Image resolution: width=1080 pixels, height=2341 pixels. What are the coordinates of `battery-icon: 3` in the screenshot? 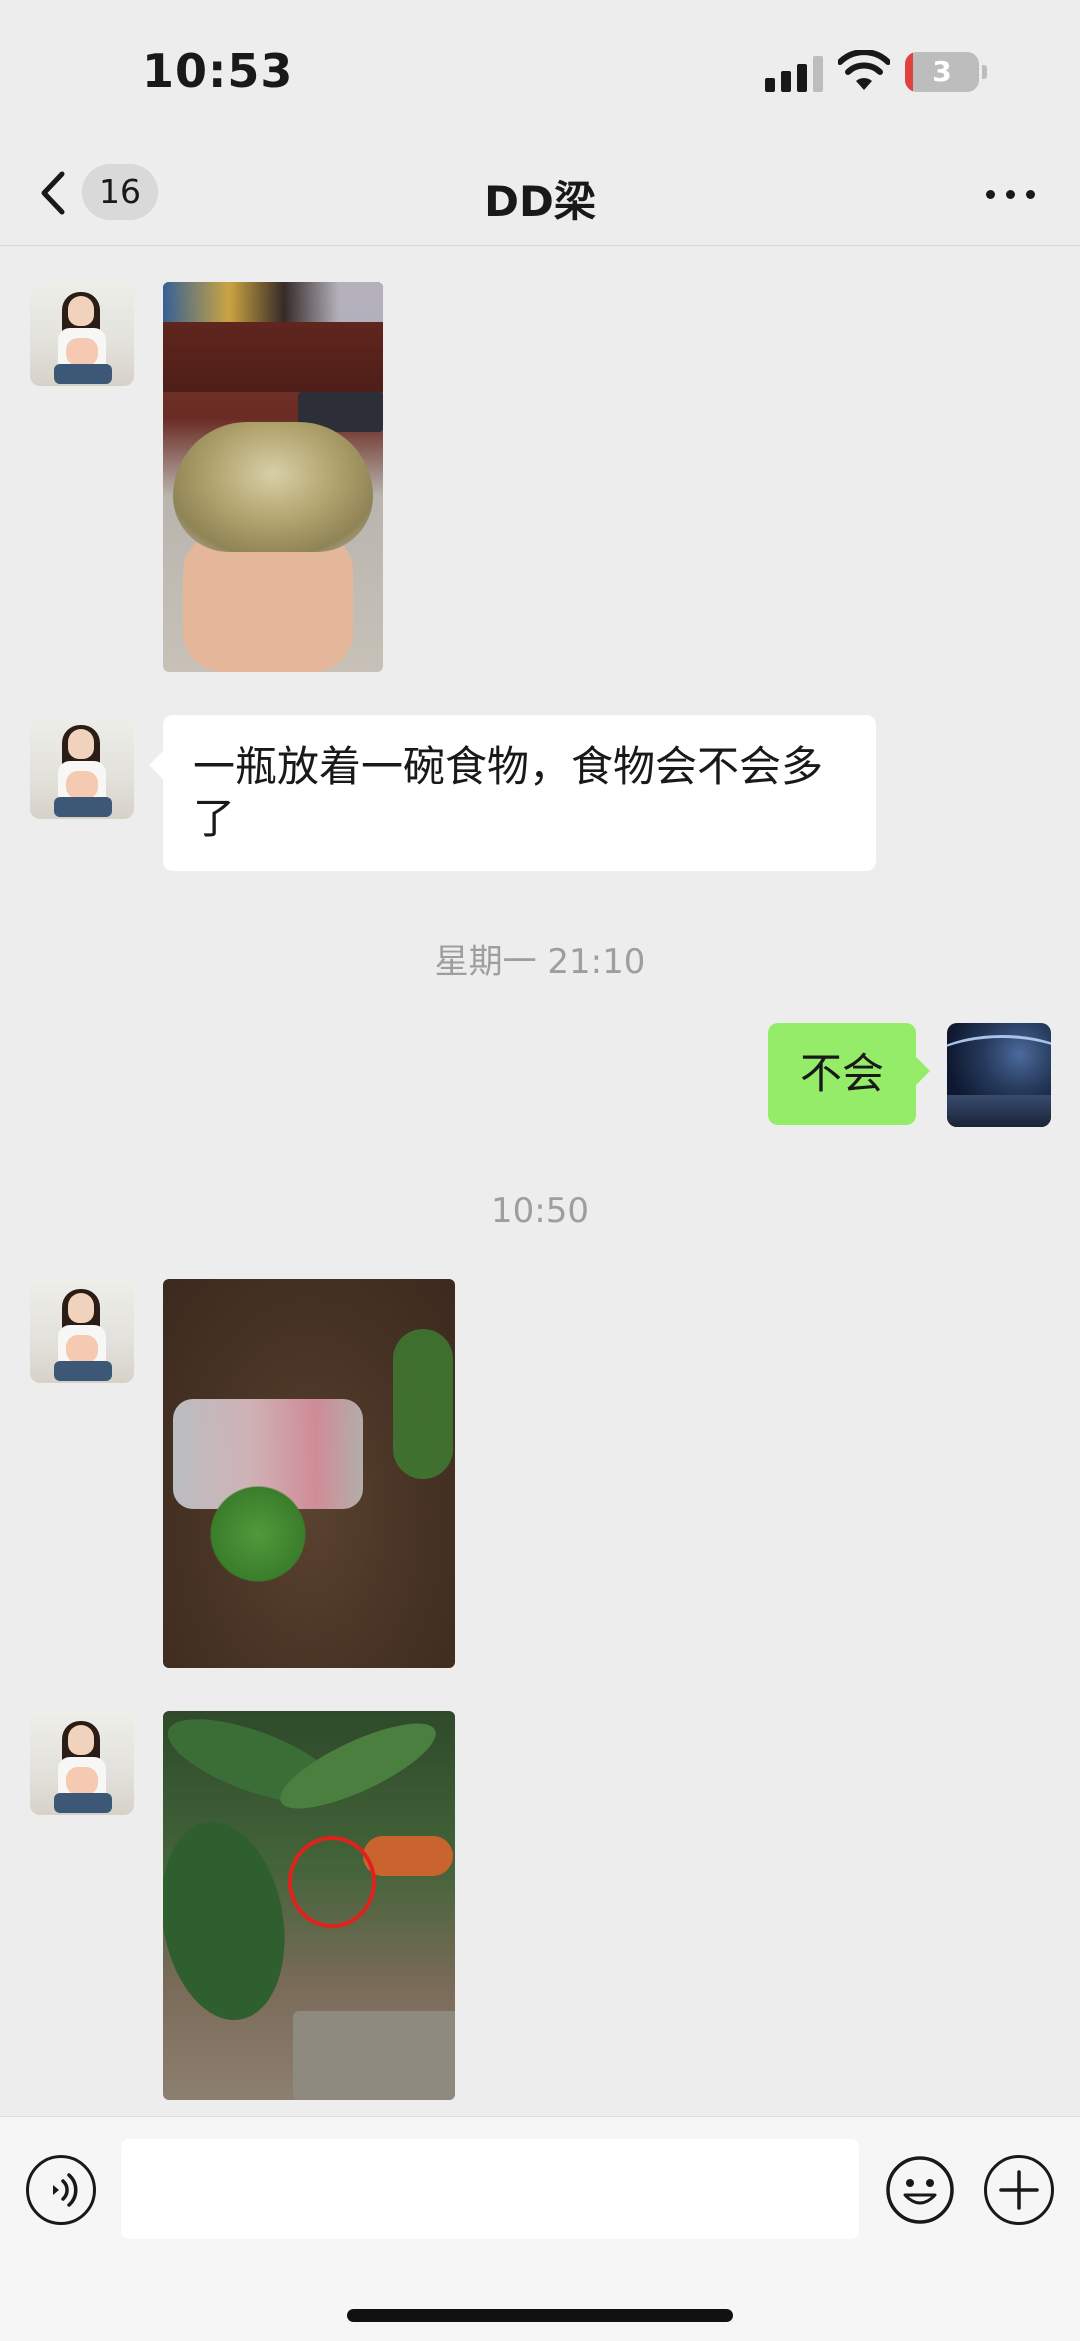 It's located at (946, 72).